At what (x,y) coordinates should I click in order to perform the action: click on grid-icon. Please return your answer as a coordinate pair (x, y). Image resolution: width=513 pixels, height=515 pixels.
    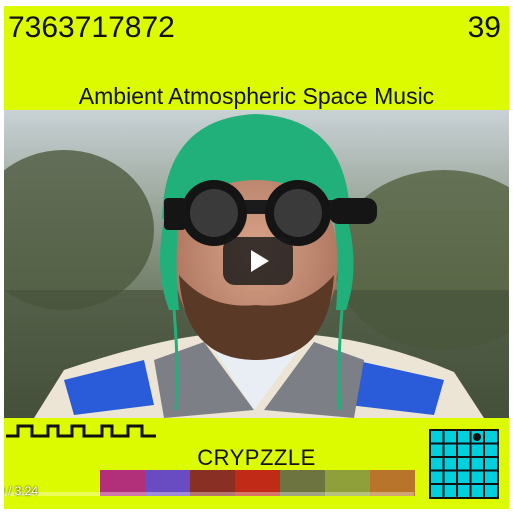
    Looking at the image, I should click on (464, 464).